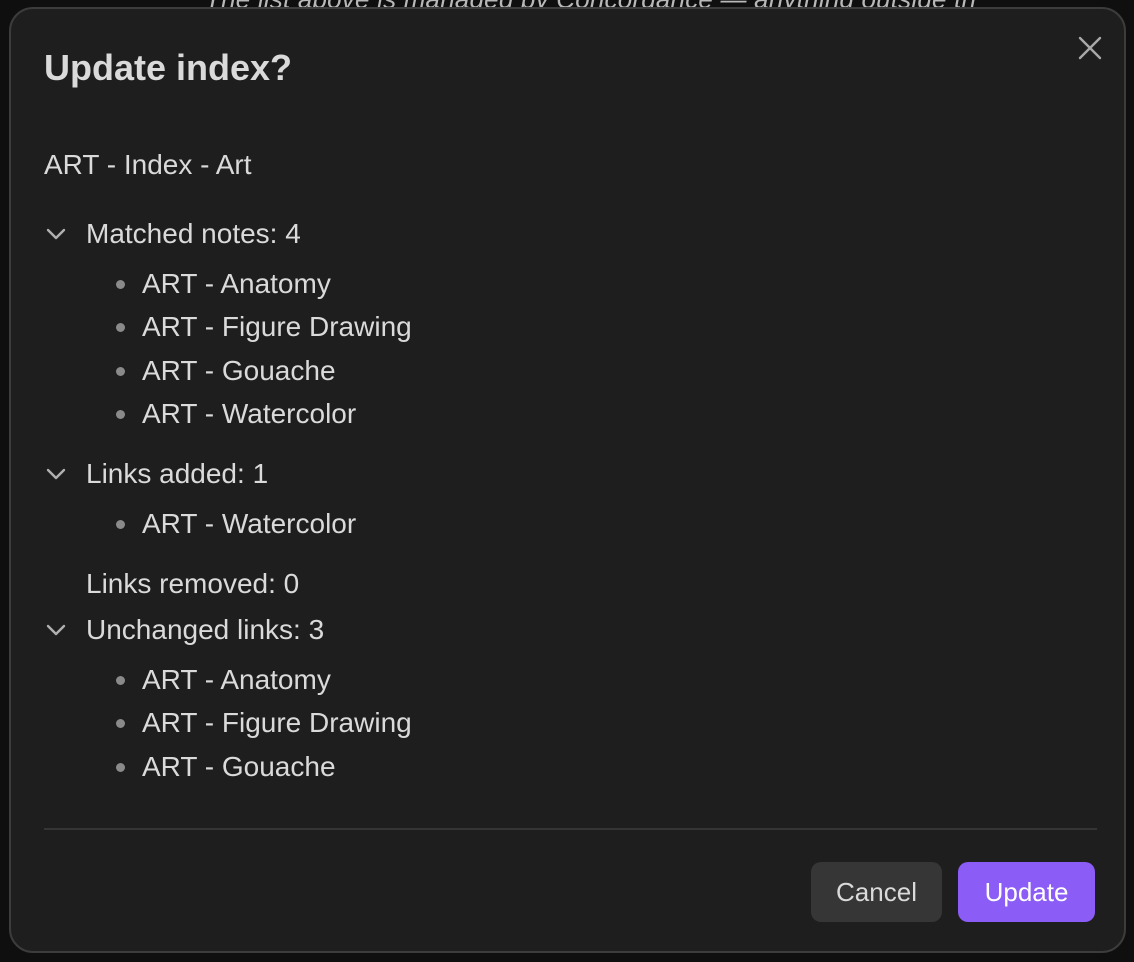  What do you see at coordinates (1026, 892) in the screenshot?
I see `update-button: Update` at bounding box center [1026, 892].